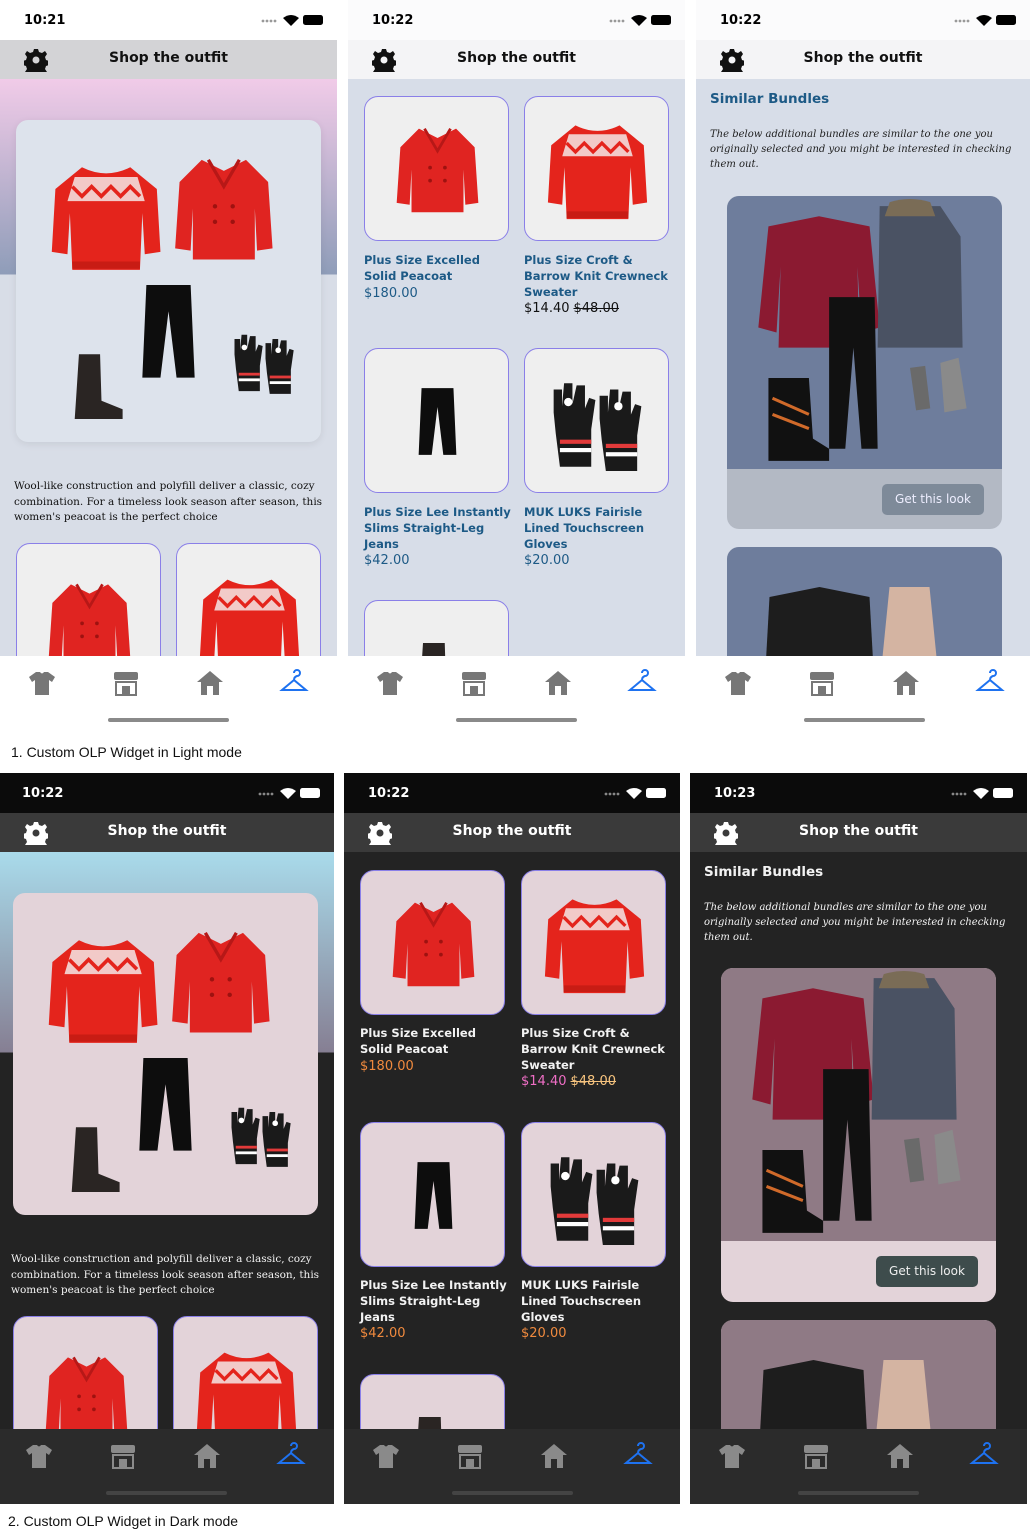 This screenshot has width=1030, height=1538. Describe the element at coordinates (593, 1081) in the screenshot. I see `original-price: $48.00` at that location.